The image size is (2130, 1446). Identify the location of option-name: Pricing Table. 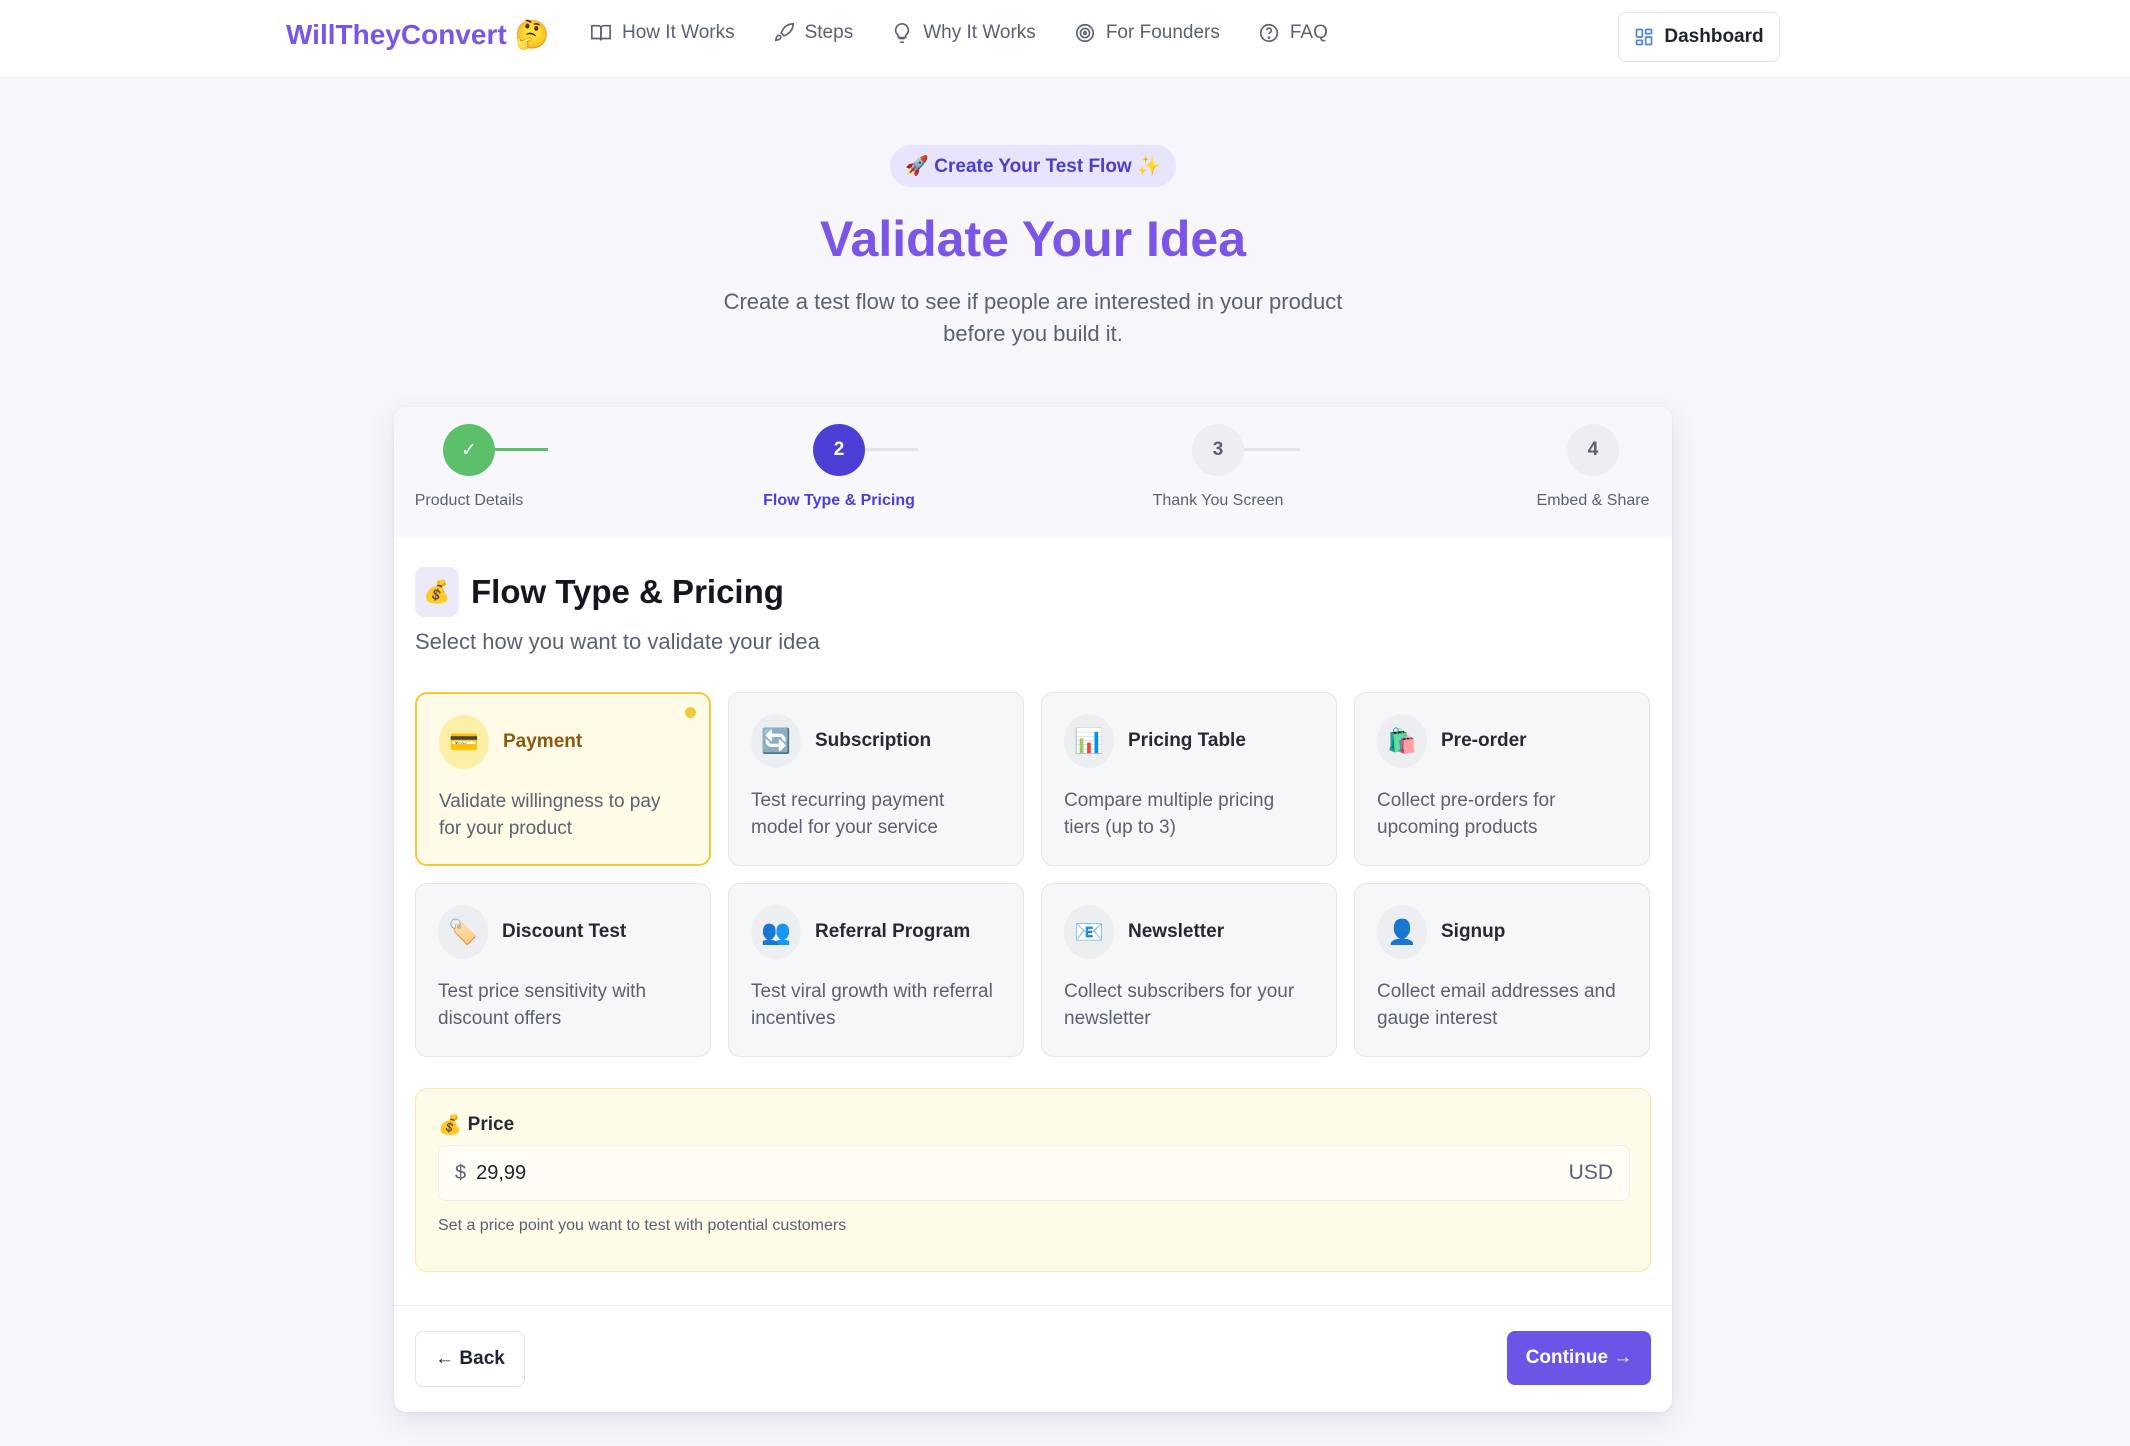
(1187, 740).